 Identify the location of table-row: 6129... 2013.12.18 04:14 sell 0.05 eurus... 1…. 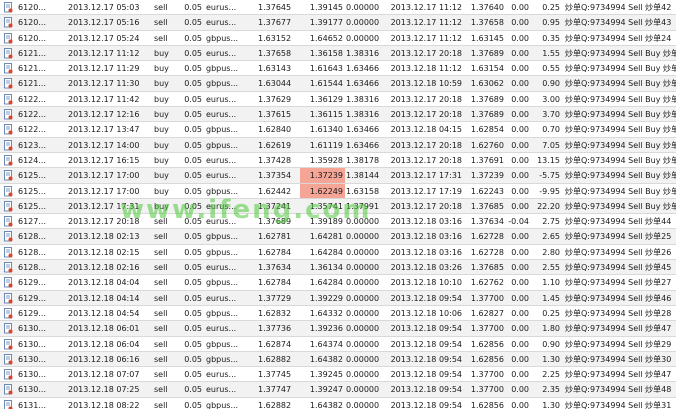
(338, 298).